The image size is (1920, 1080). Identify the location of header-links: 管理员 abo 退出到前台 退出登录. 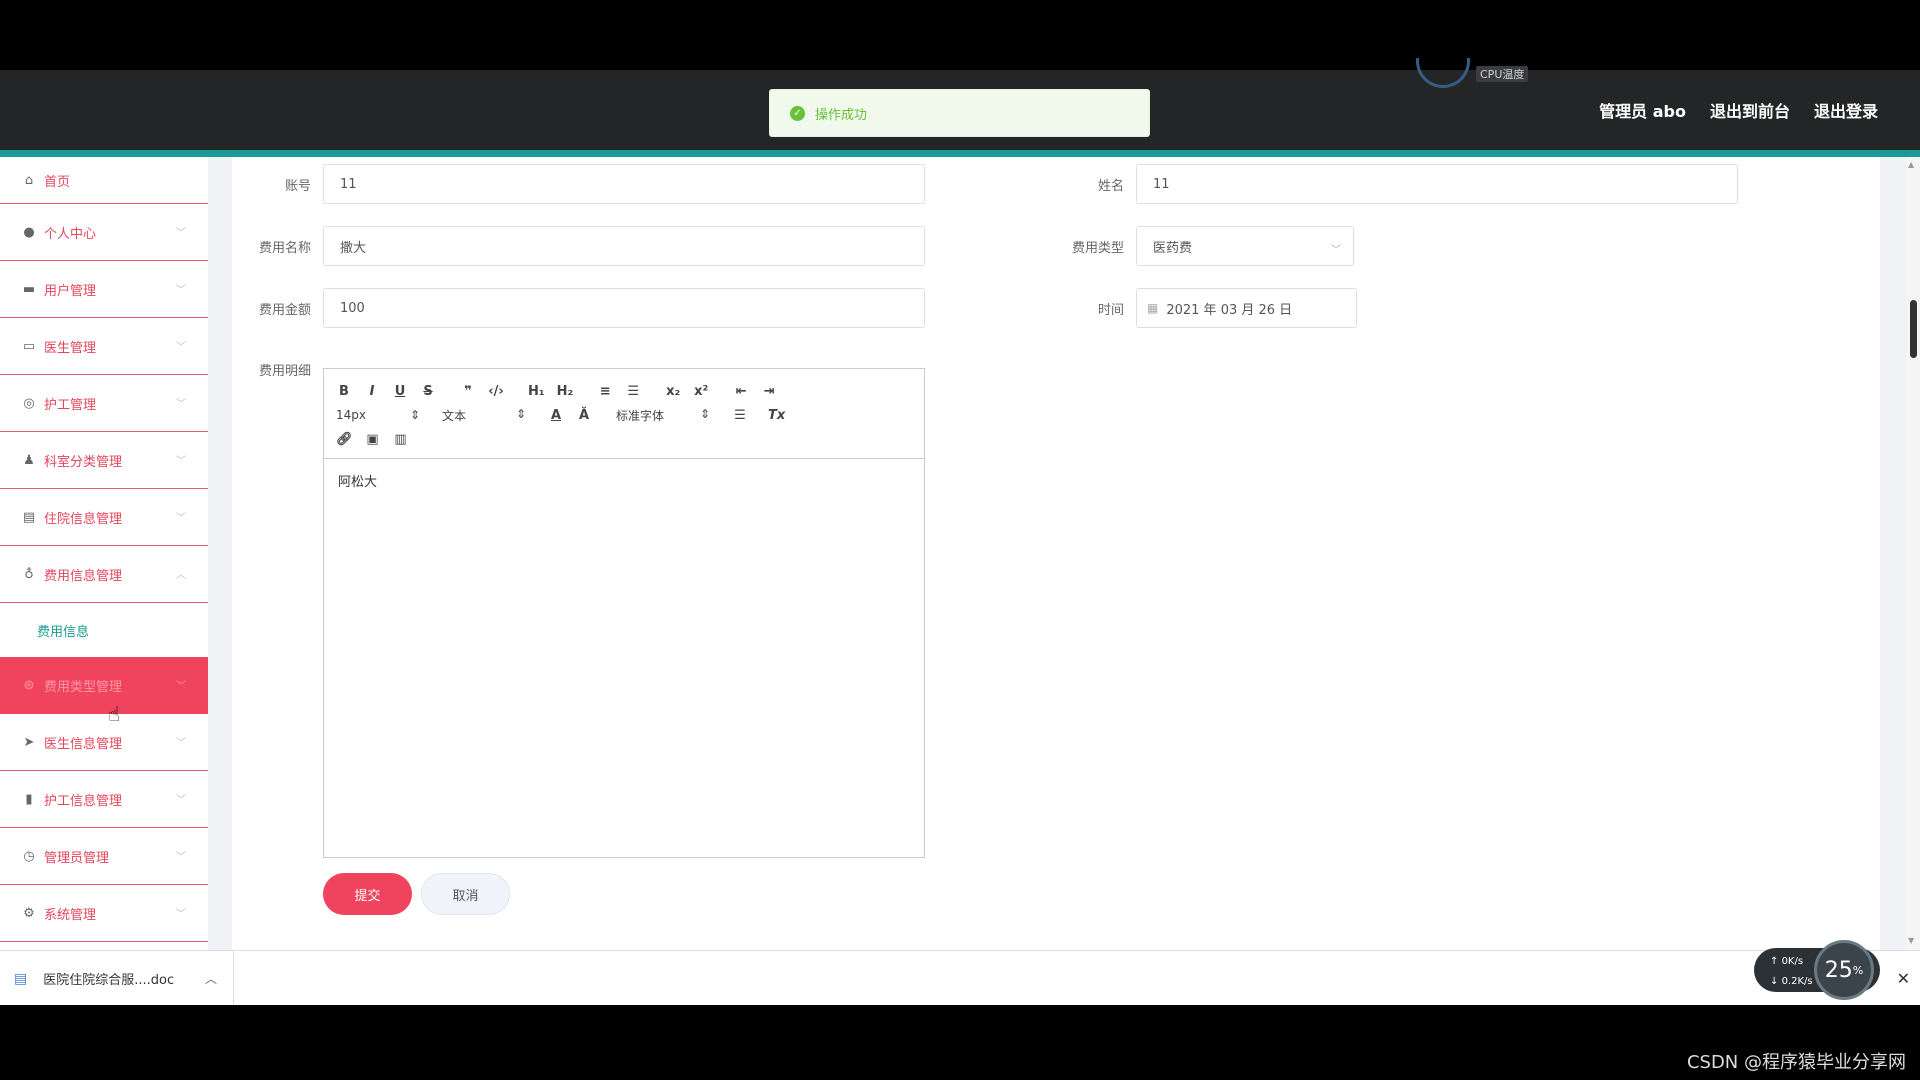
(1738, 110).